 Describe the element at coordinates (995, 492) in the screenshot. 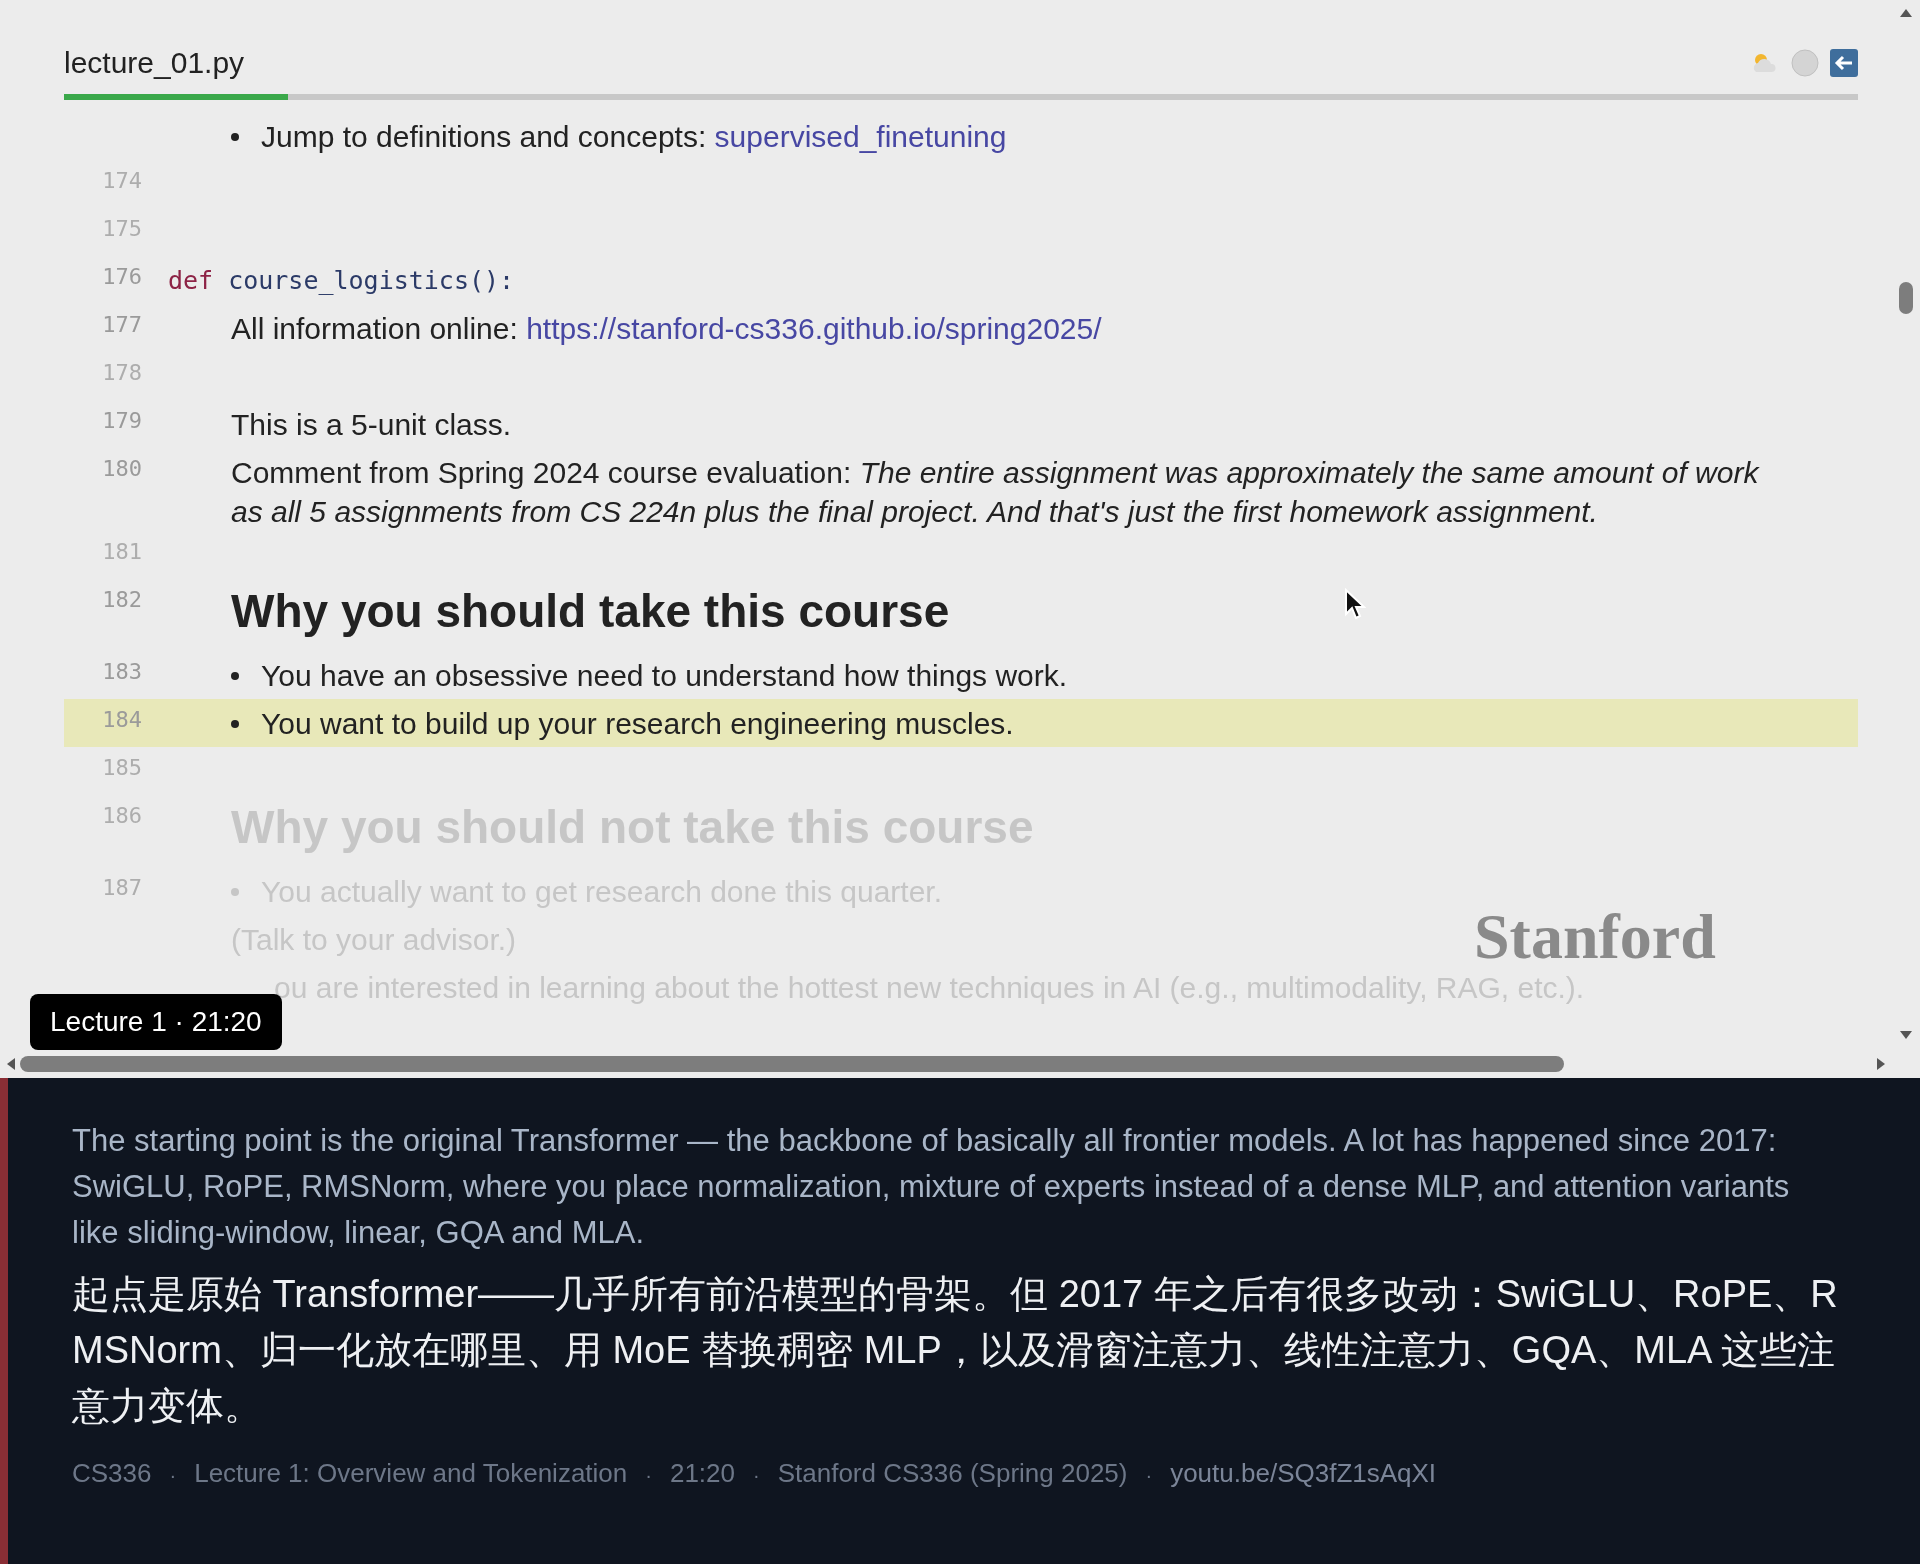

I see `text-line: Comment from Spring 2024 course evaluation: The entire assignment was approximately the same amount of work as all 5 assignments from CS 224n plus the final project. And that's just the first homework assignment.` at that location.